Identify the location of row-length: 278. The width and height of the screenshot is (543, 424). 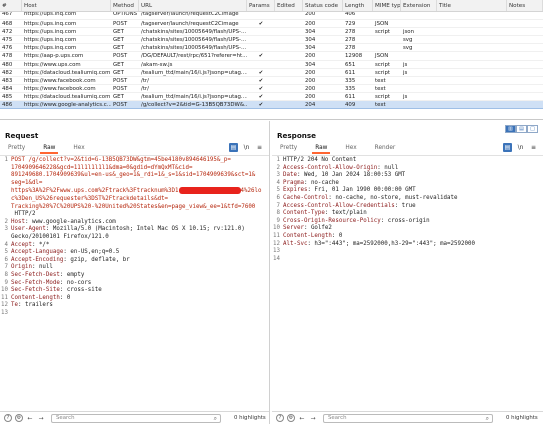
(350, 40).